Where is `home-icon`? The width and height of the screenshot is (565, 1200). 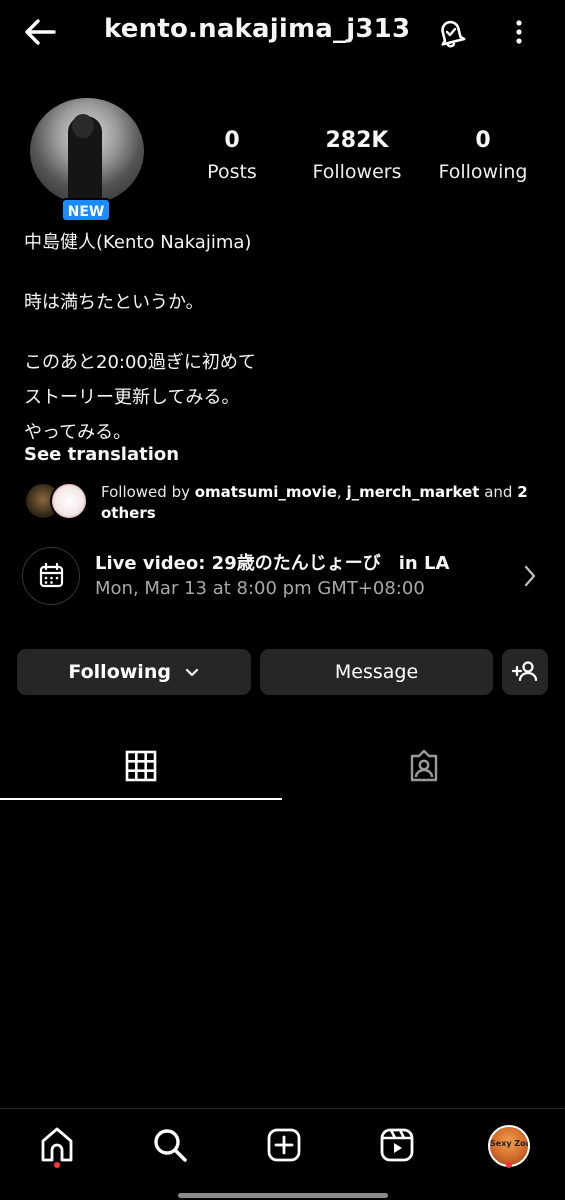
home-icon is located at coordinates (57, 1144).